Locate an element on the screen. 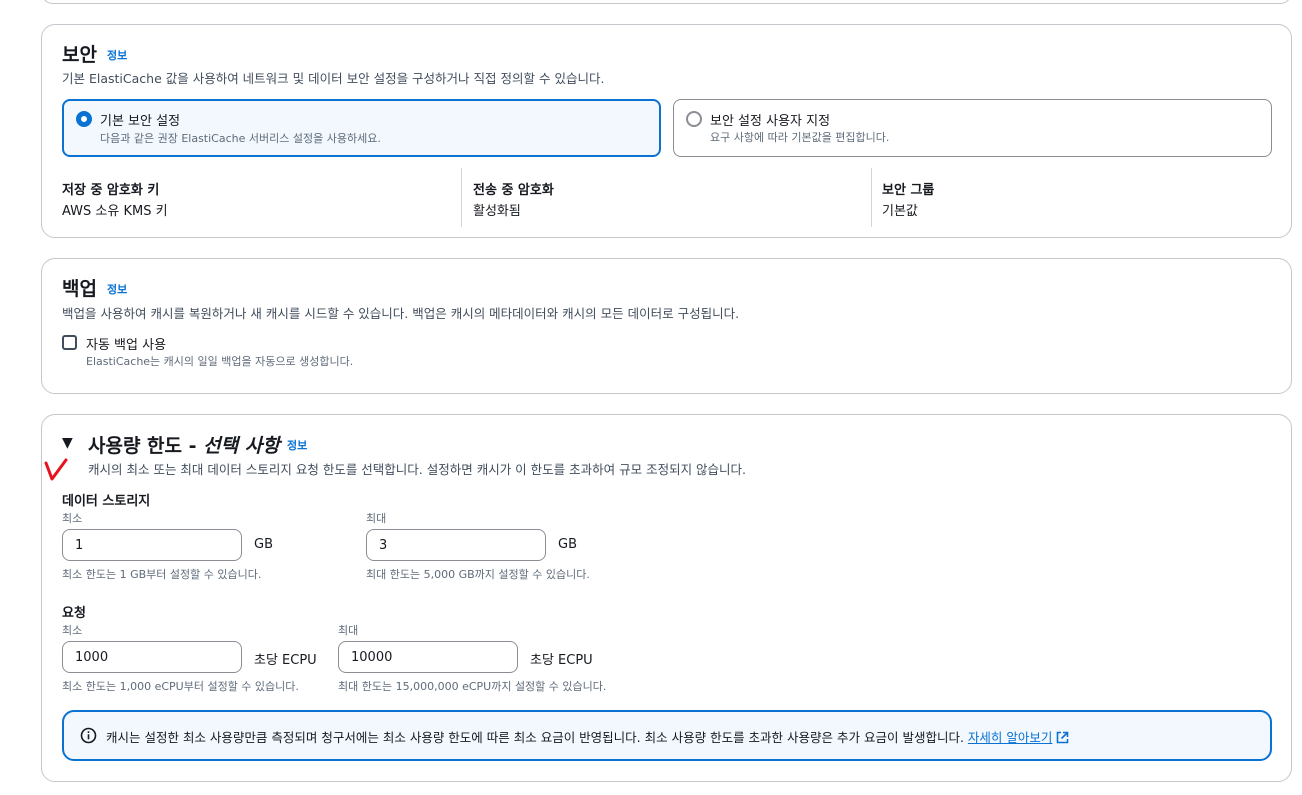 This screenshot has height=795, width=1302. security-info-link: 정보 is located at coordinates (117, 55).